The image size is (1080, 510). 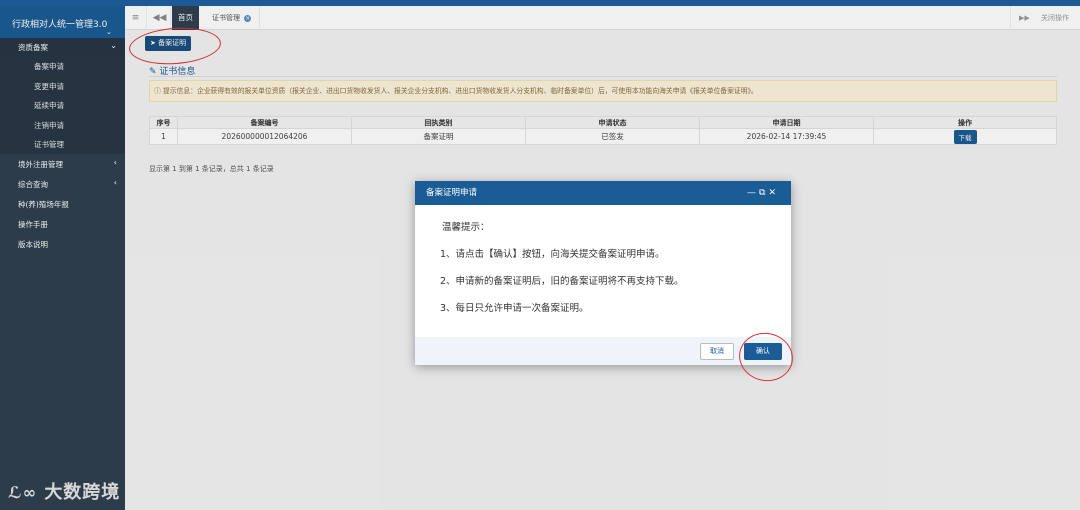 What do you see at coordinates (717, 351) in the screenshot?
I see `cancel-button: 取消` at bounding box center [717, 351].